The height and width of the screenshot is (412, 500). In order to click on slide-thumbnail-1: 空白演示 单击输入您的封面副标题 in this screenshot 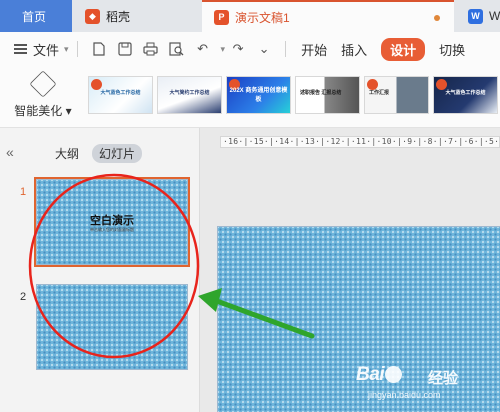, I will do `click(112, 222)`.